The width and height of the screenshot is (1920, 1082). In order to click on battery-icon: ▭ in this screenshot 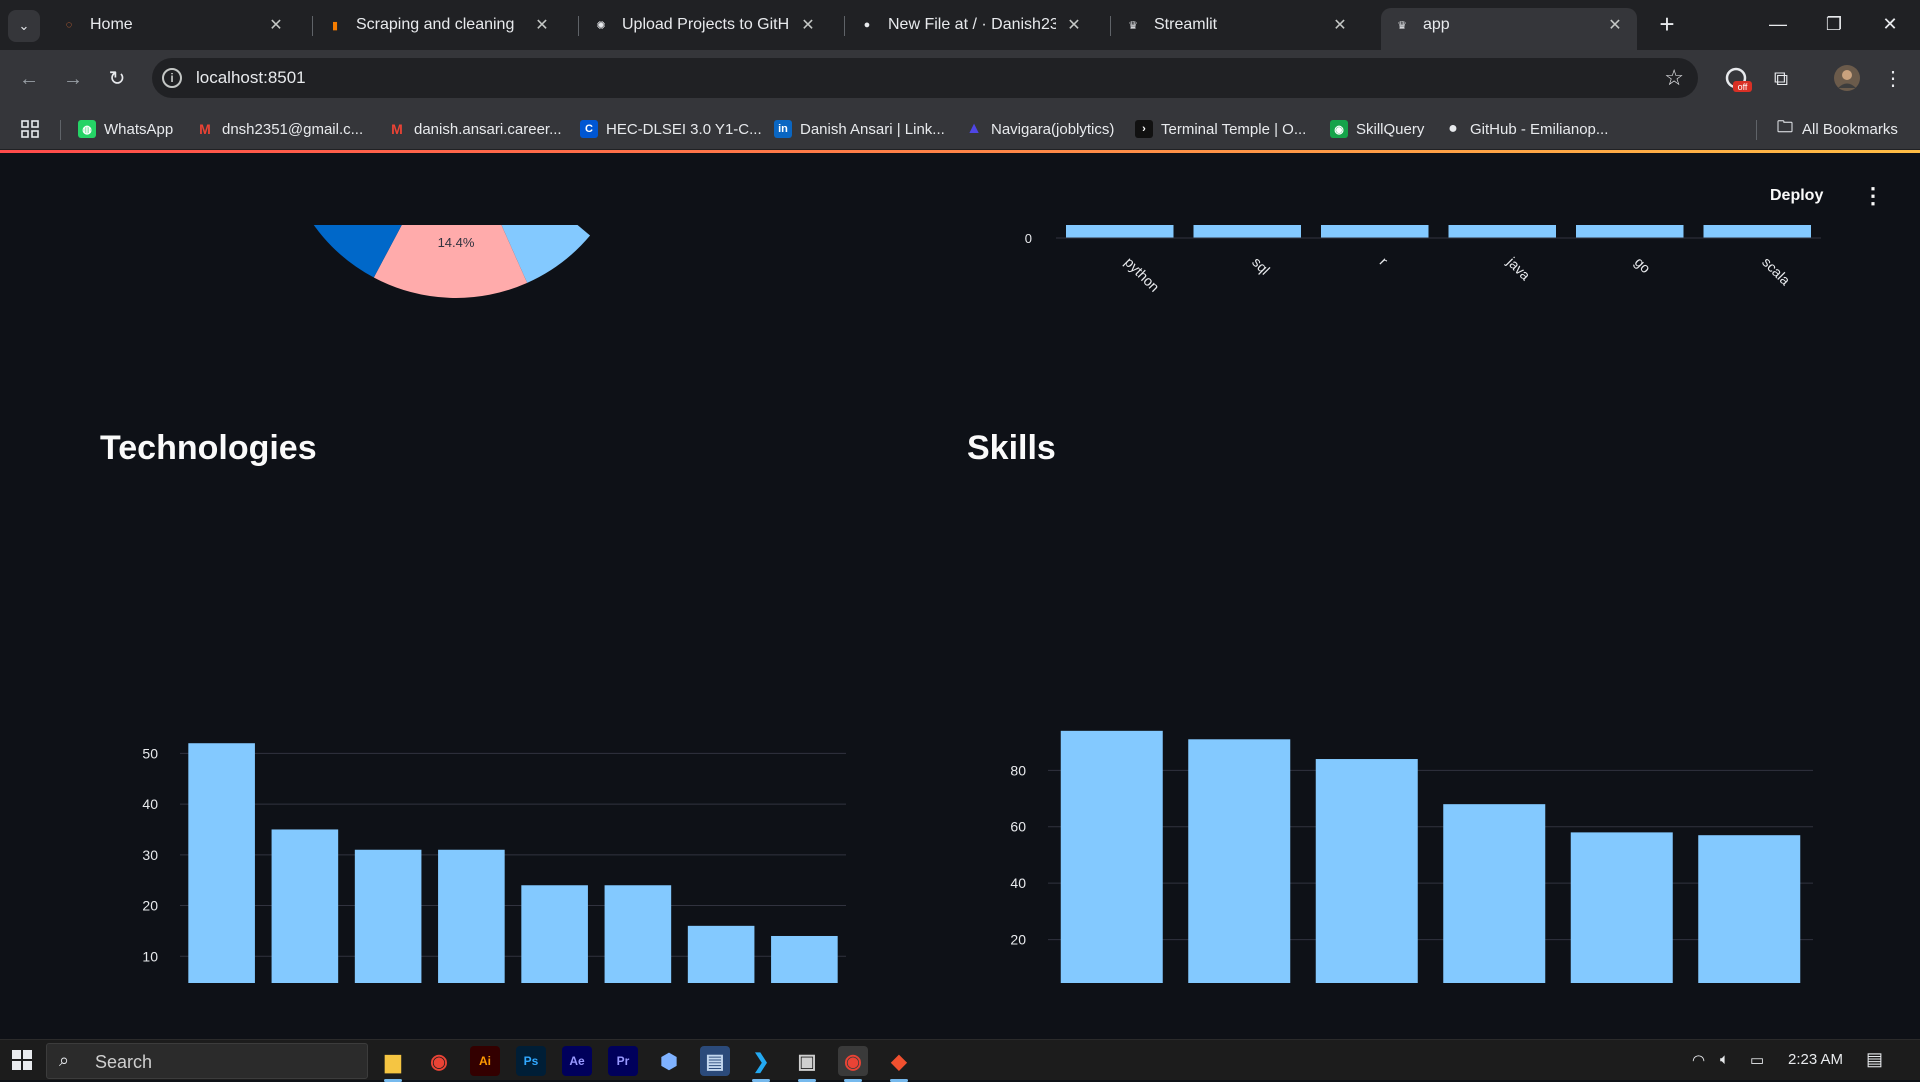, I will do `click(1757, 1060)`.